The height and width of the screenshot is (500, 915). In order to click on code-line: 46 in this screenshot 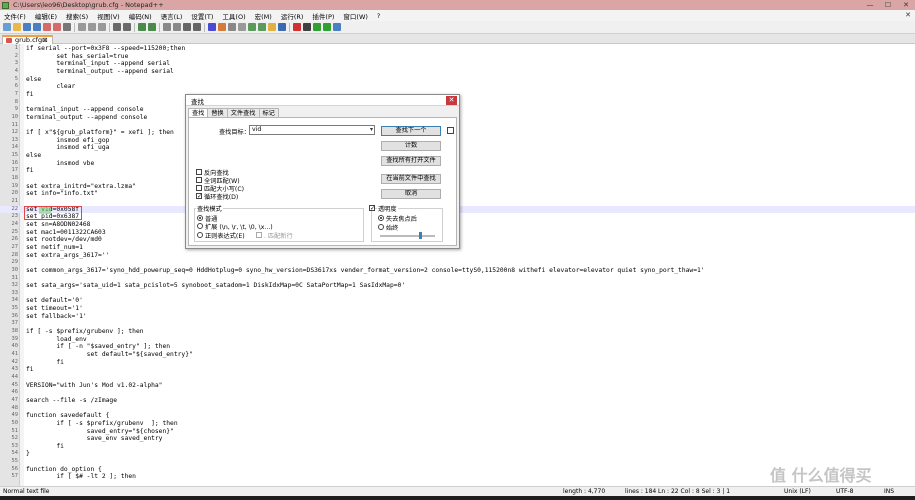, I will do `click(457, 393)`.